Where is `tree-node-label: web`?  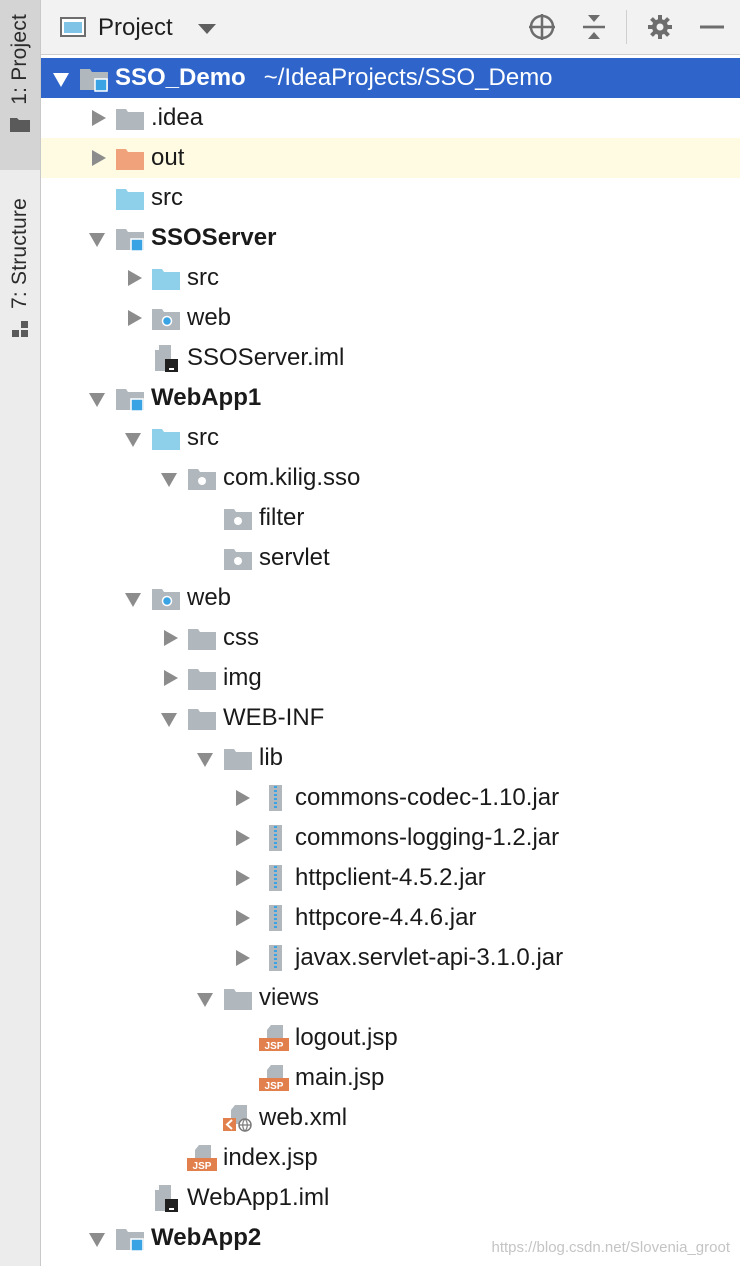 tree-node-label: web is located at coordinates (209, 317).